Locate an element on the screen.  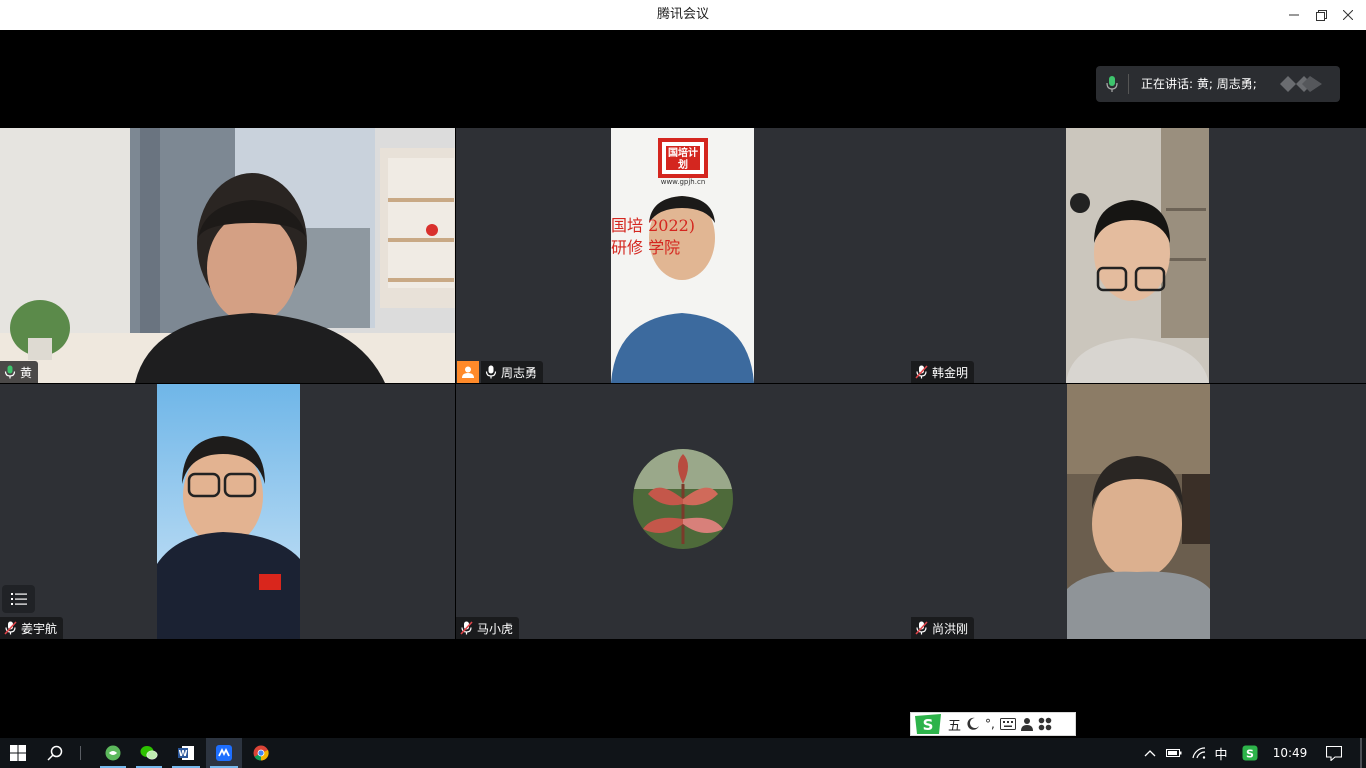
taskbar-tencent-meeting is located at coordinates (224, 753).